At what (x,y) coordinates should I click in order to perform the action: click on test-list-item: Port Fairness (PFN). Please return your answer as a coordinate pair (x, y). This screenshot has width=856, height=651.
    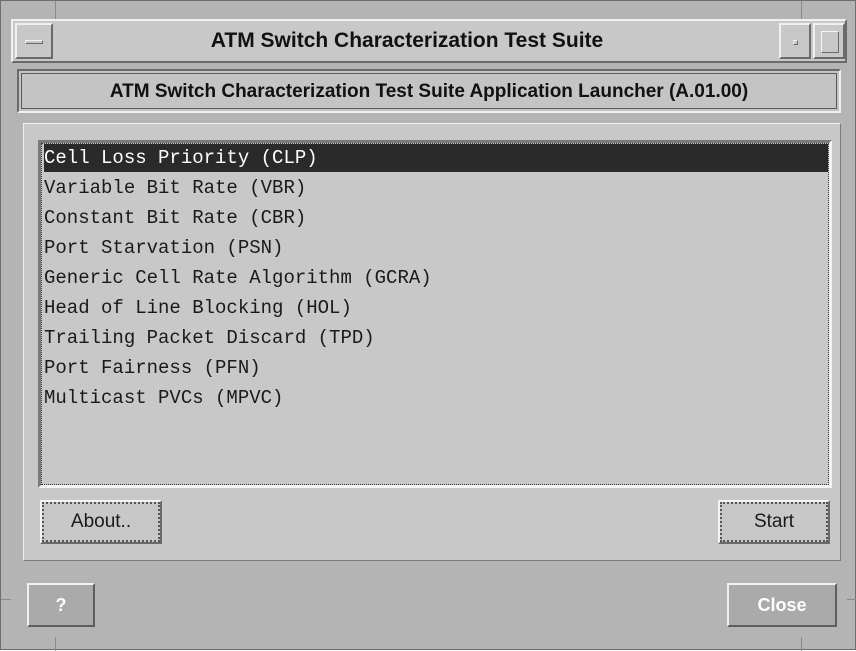
    Looking at the image, I should click on (436, 368).